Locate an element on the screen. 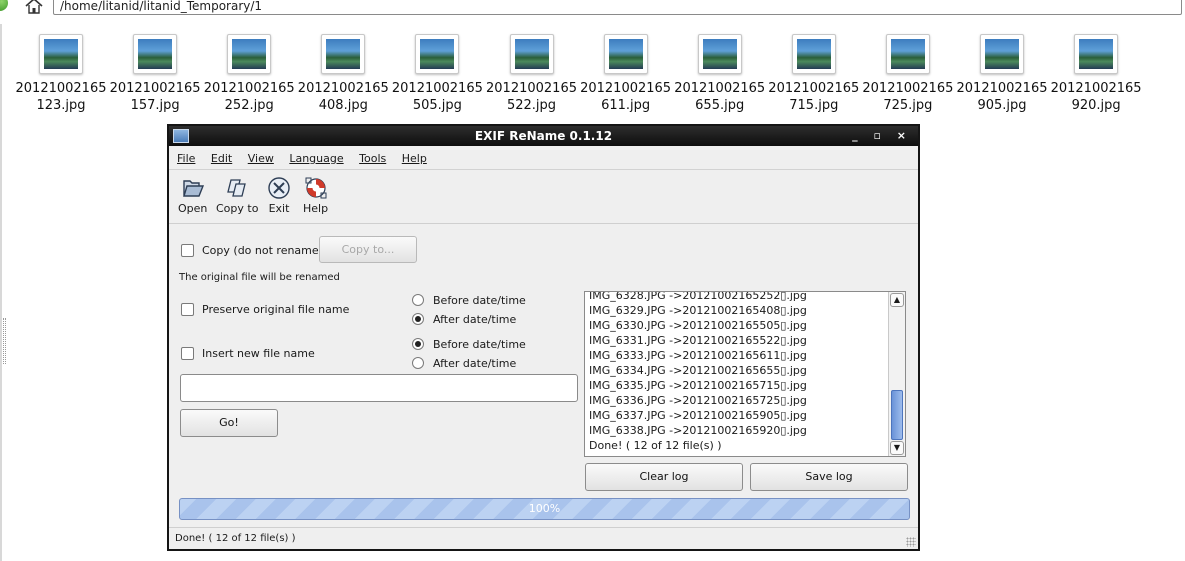 This screenshot has width=1185, height=561. menu-edit: Edit is located at coordinates (221, 159).